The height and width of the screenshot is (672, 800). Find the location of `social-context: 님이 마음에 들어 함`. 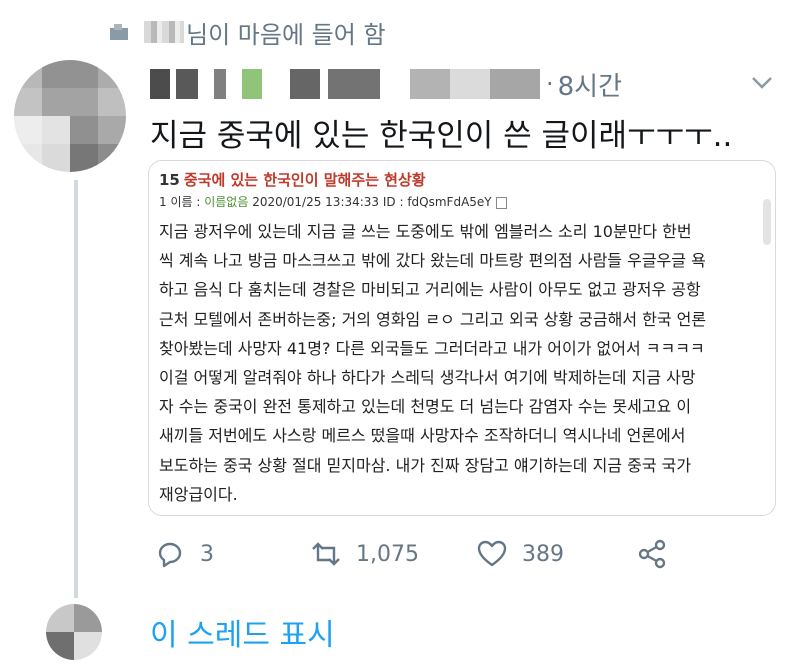

social-context: 님이 마음에 들어 함 is located at coordinates (247, 32).